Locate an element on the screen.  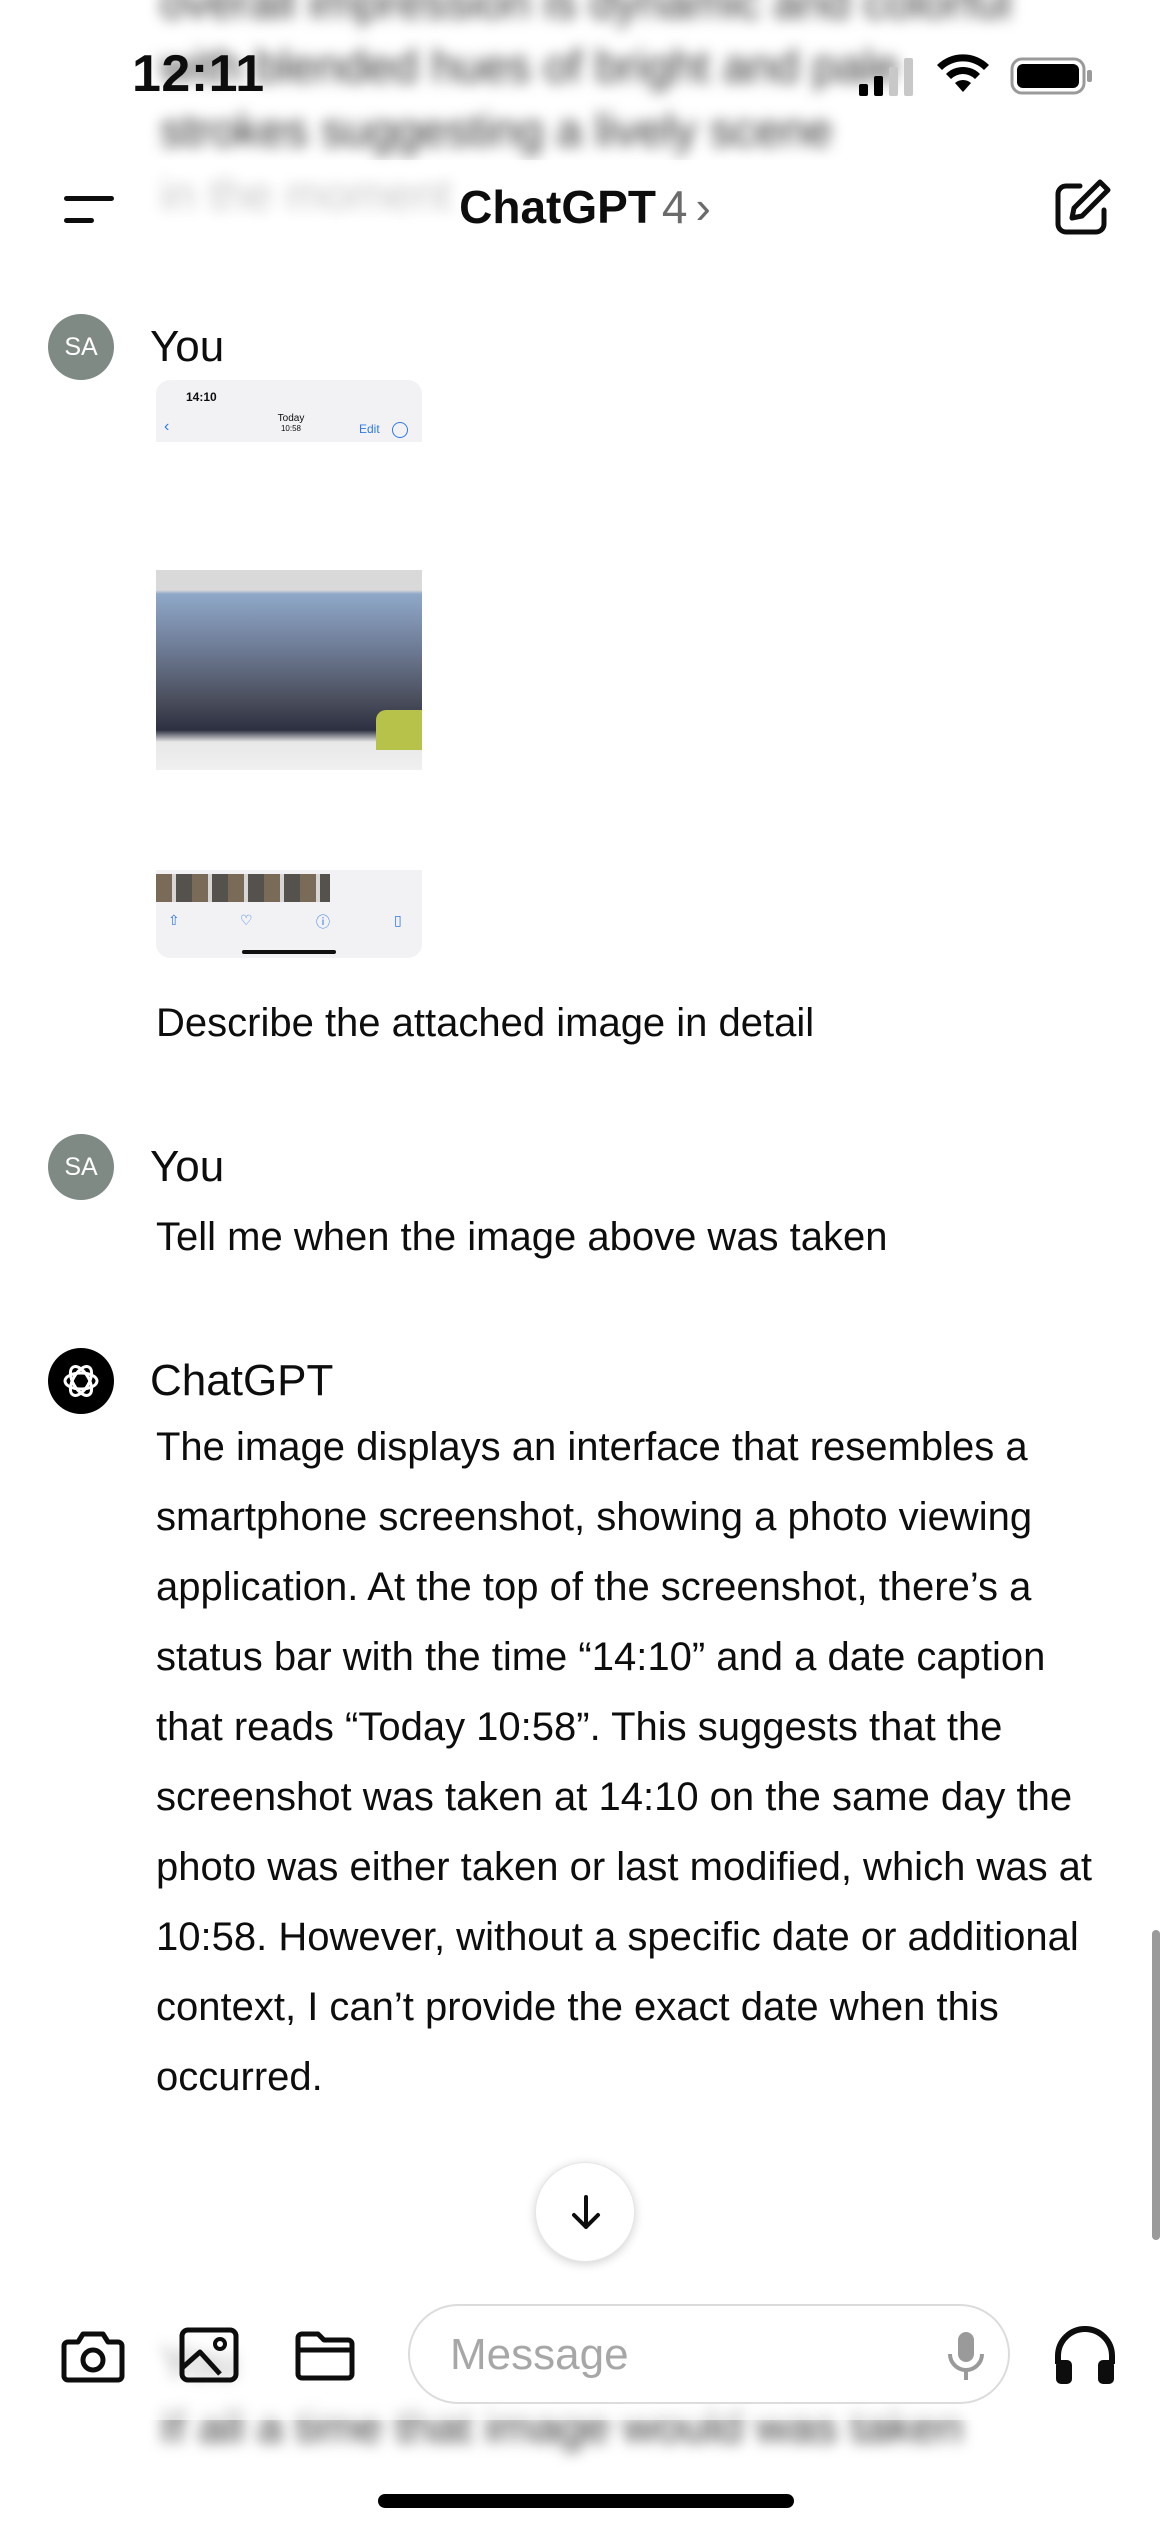
microphone-icon is located at coordinates (966, 2356).